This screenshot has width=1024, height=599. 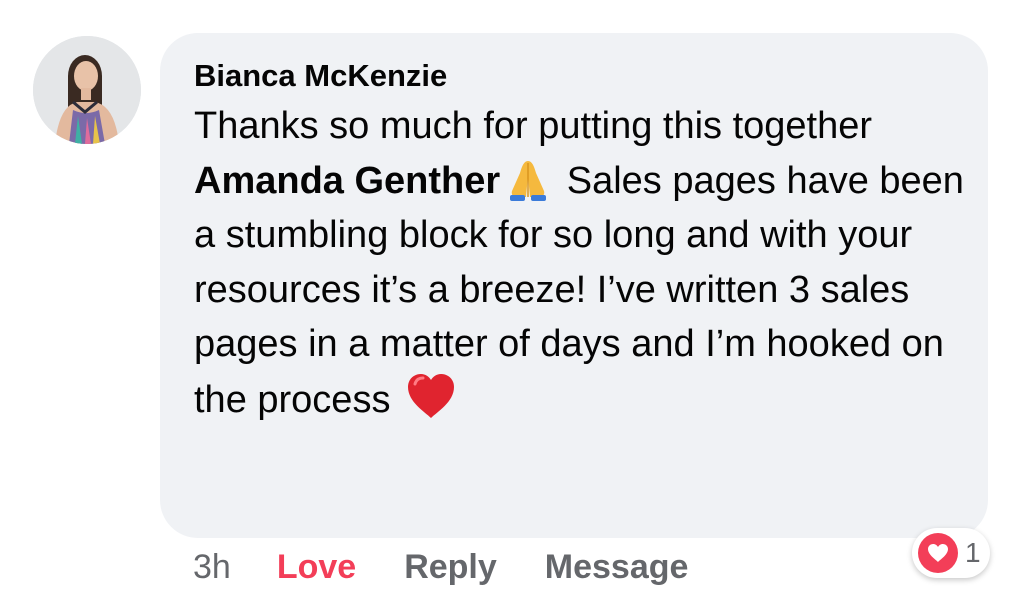 I want to click on red-heart-icon, so click(x=431, y=396).